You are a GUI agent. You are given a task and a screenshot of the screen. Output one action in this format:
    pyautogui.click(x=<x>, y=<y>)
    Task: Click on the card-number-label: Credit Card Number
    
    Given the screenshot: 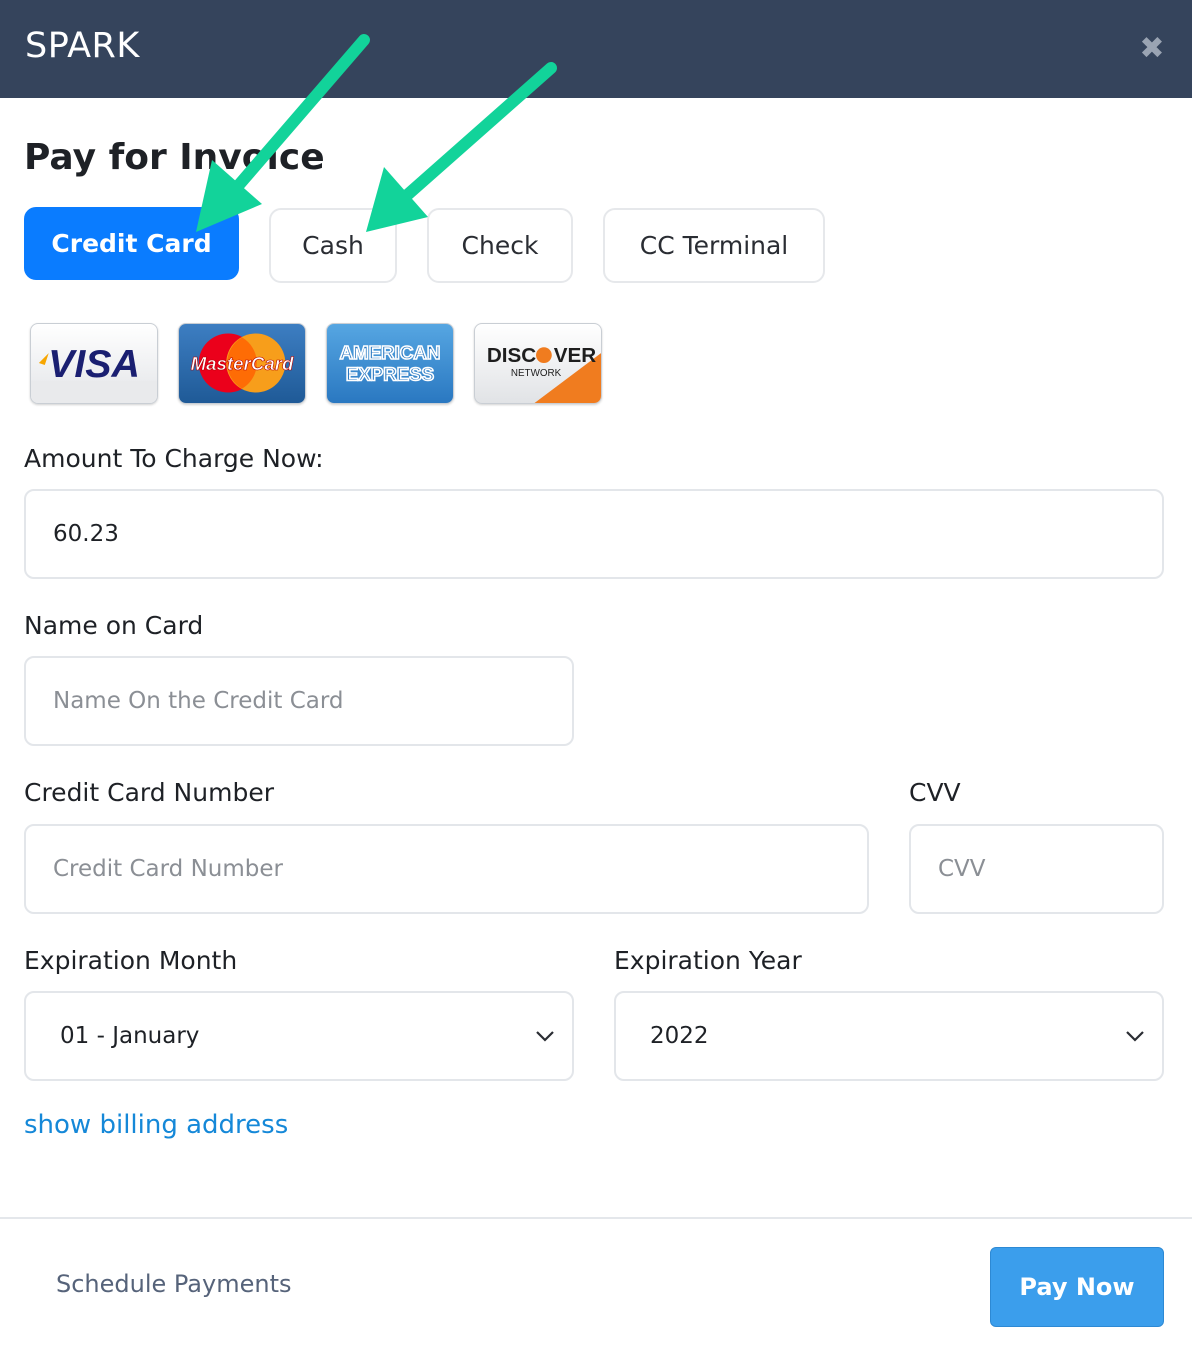 What is the action you would take?
    pyautogui.click(x=149, y=792)
    